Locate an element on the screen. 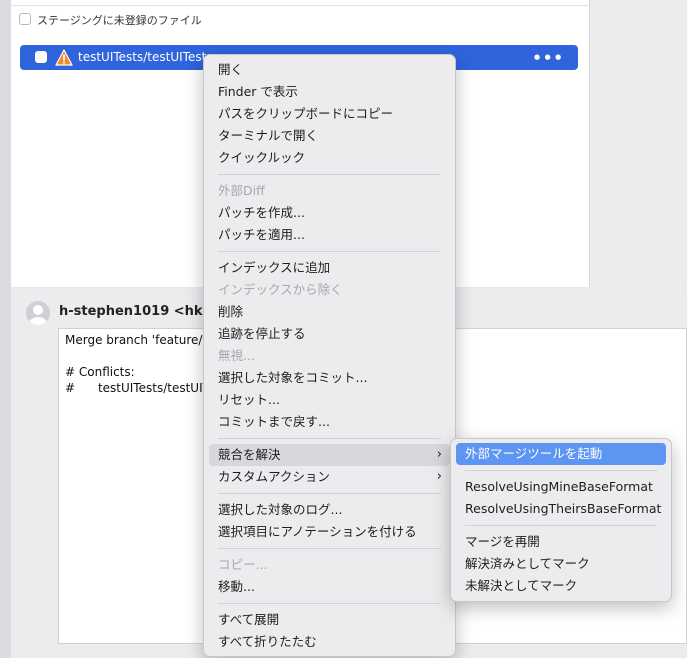 This screenshot has height=658, width=687. menu-item-expand-all: すべて展開 is located at coordinates (329, 620).